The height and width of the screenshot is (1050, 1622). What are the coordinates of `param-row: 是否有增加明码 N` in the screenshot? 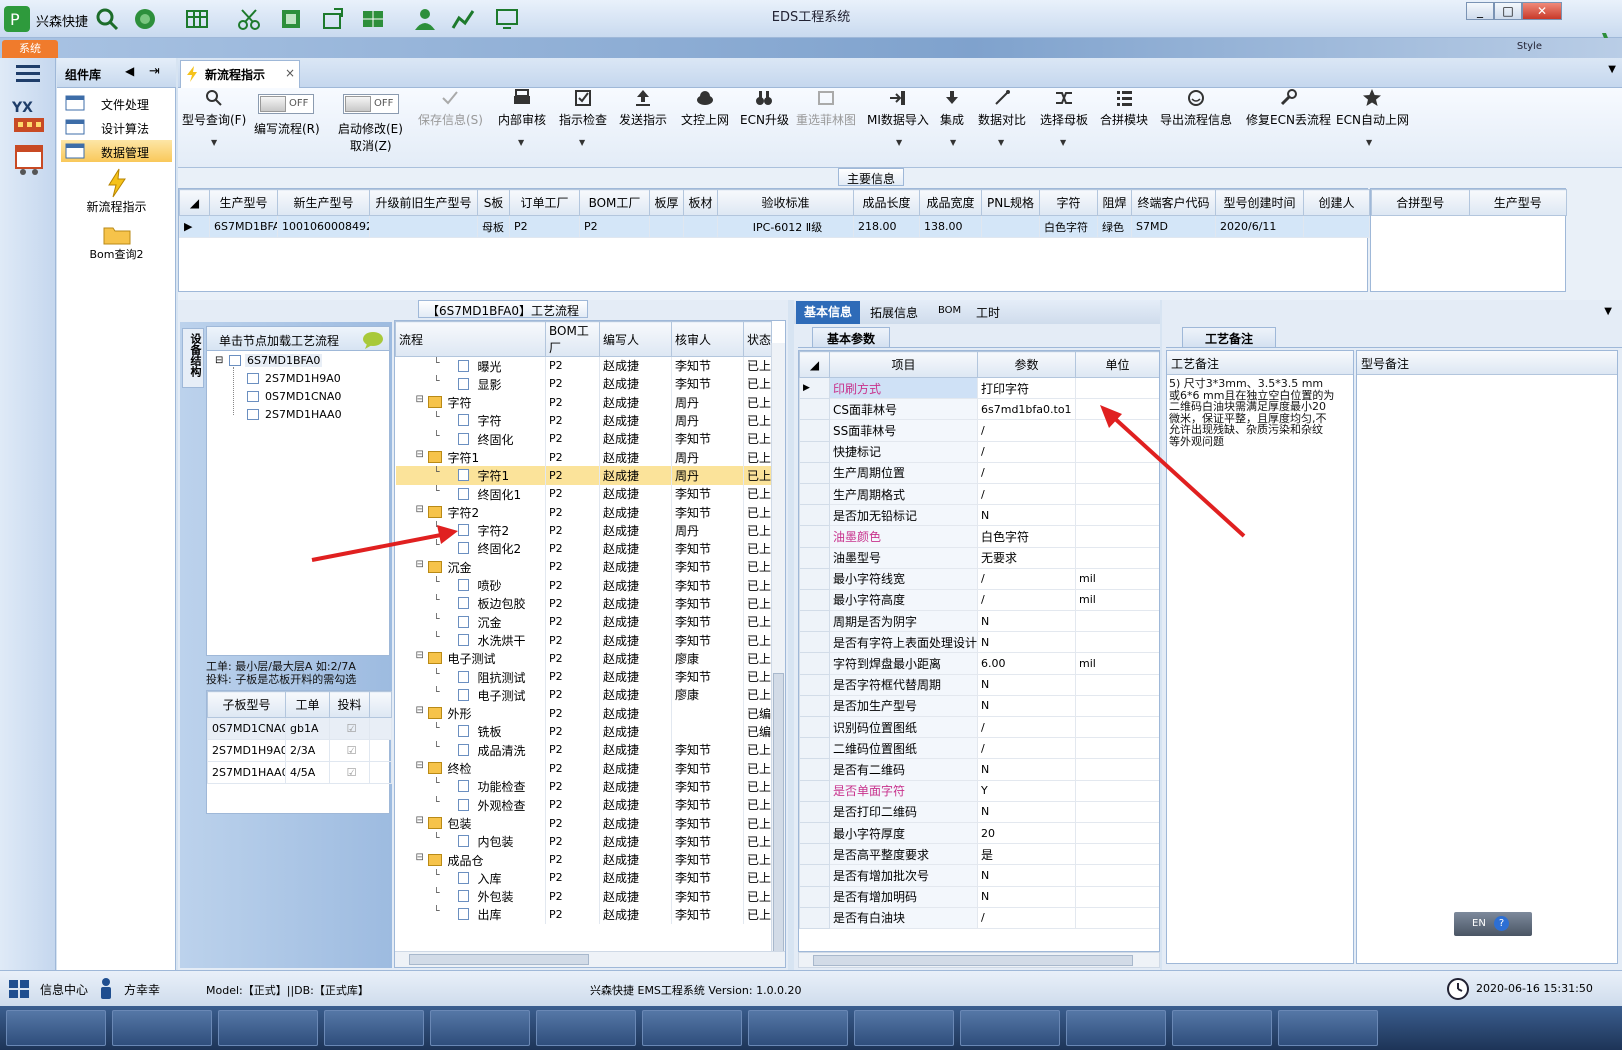 It's located at (979, 896).